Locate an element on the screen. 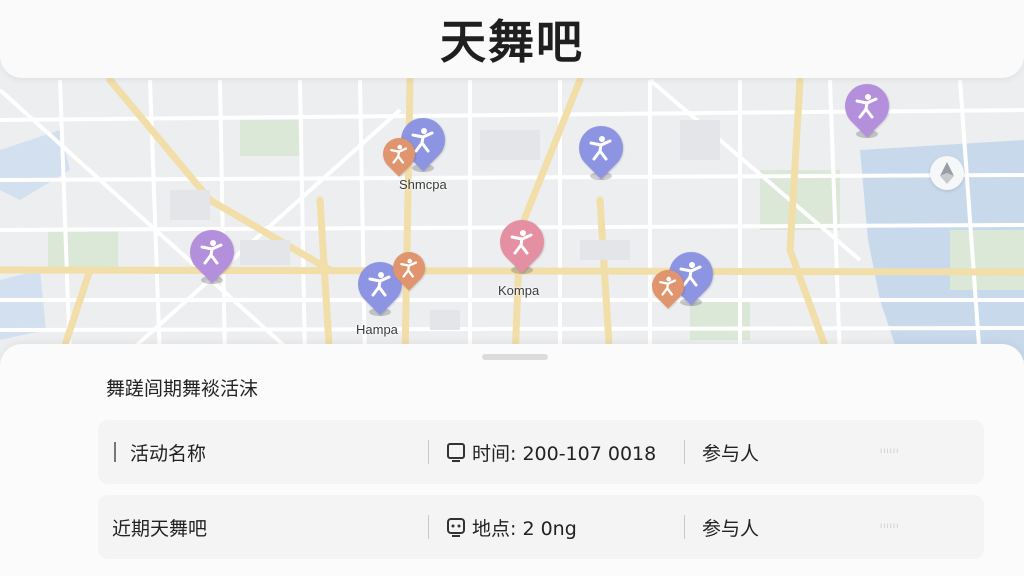  compass-icon is located at coordinates (947, 173).